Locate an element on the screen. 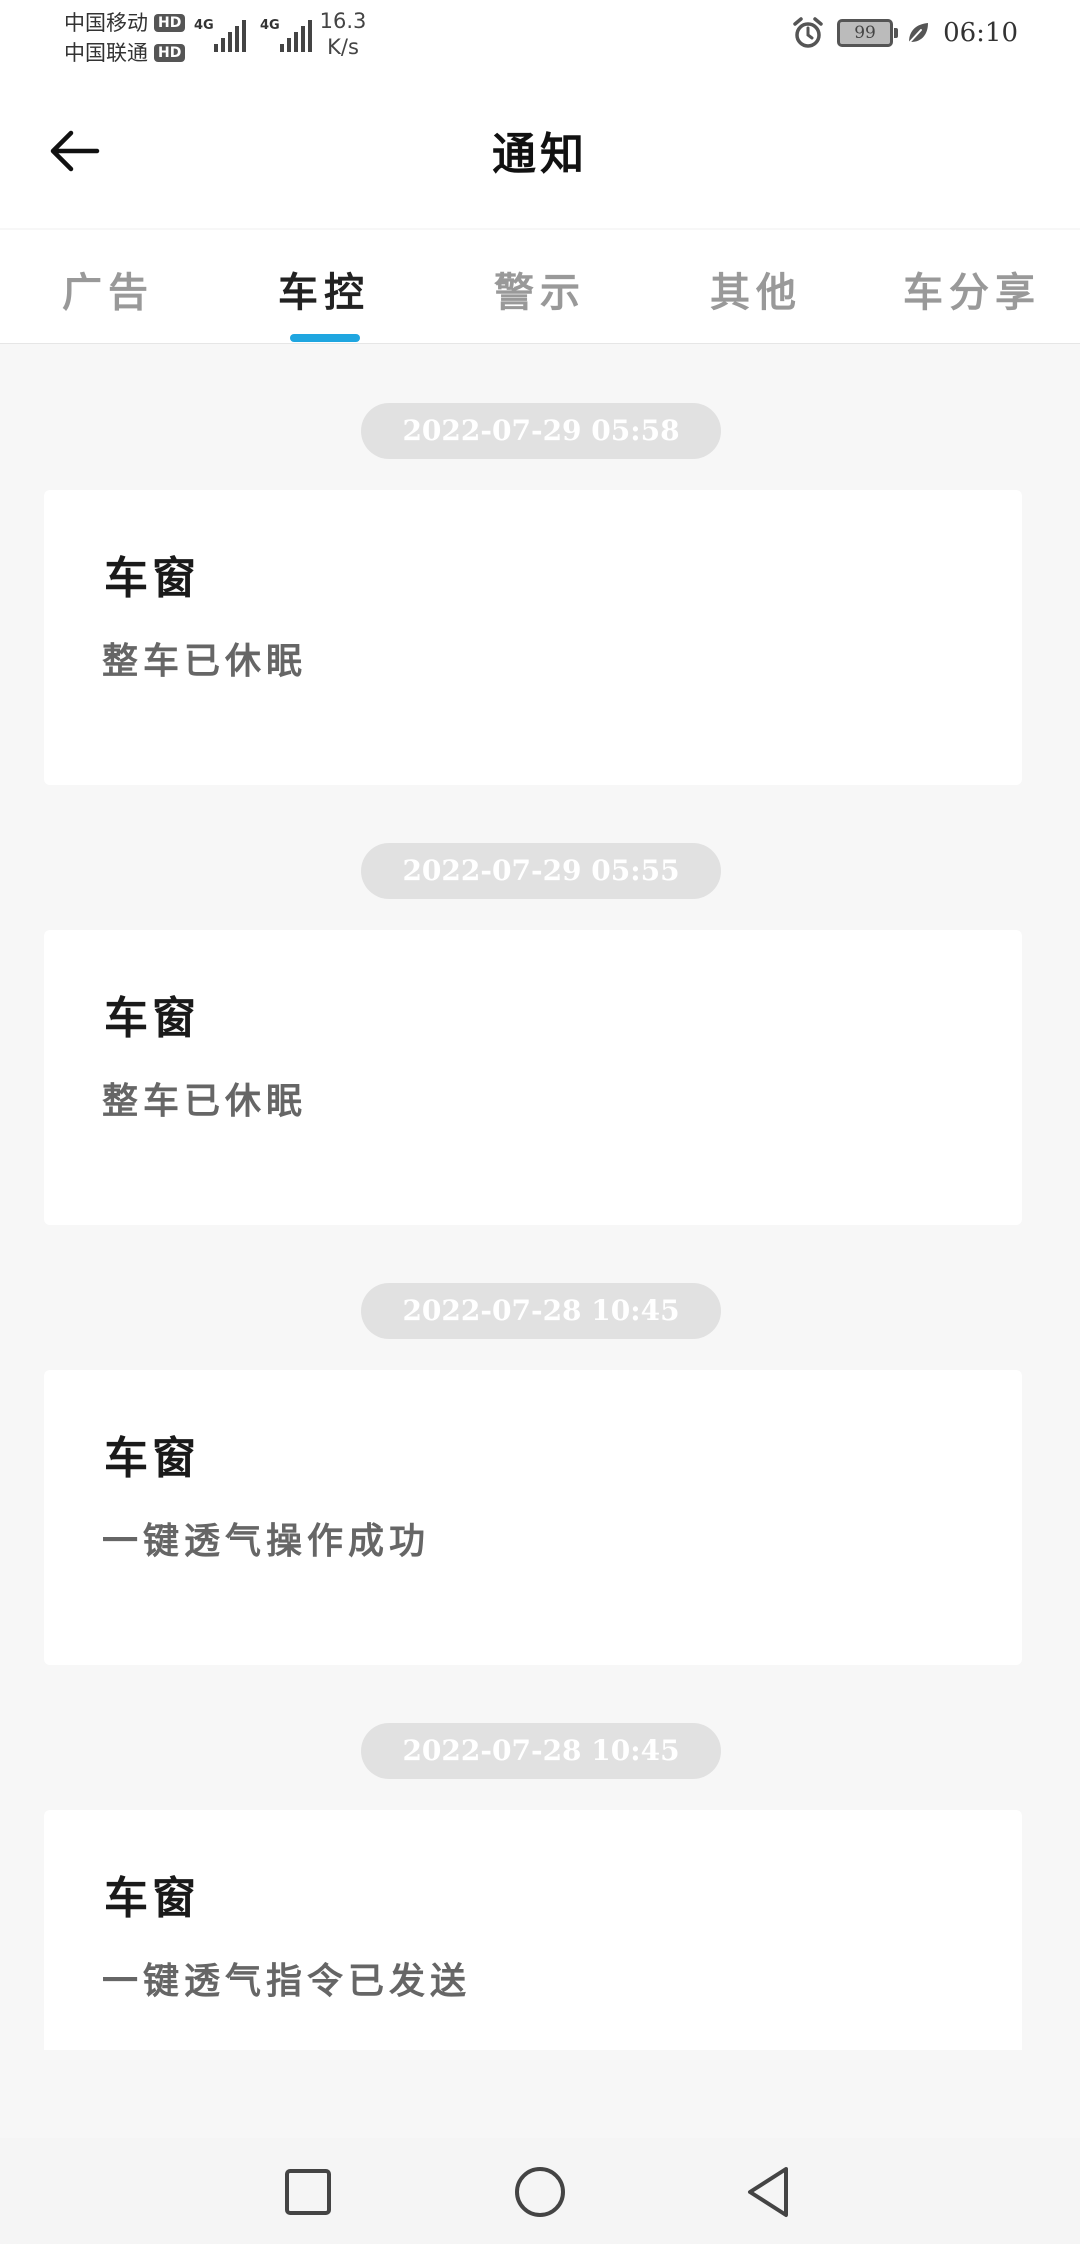  hd-badge-2: HD is located at coordinates (170, 53).